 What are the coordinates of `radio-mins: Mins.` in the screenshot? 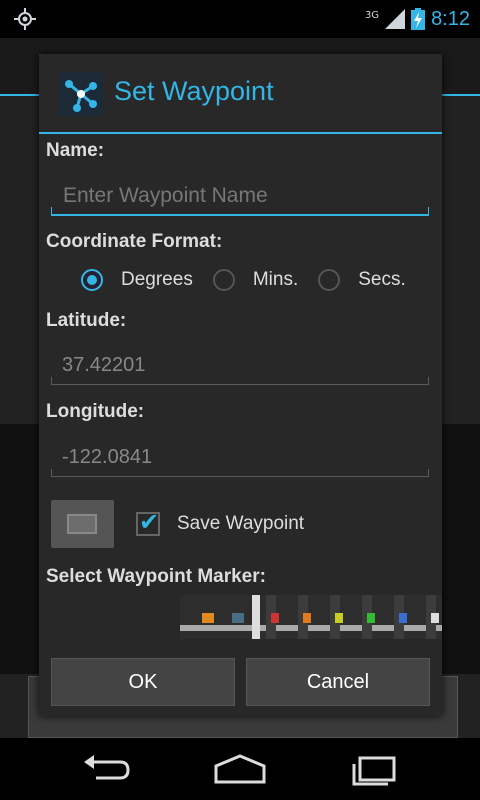 It's located at (261, 280).